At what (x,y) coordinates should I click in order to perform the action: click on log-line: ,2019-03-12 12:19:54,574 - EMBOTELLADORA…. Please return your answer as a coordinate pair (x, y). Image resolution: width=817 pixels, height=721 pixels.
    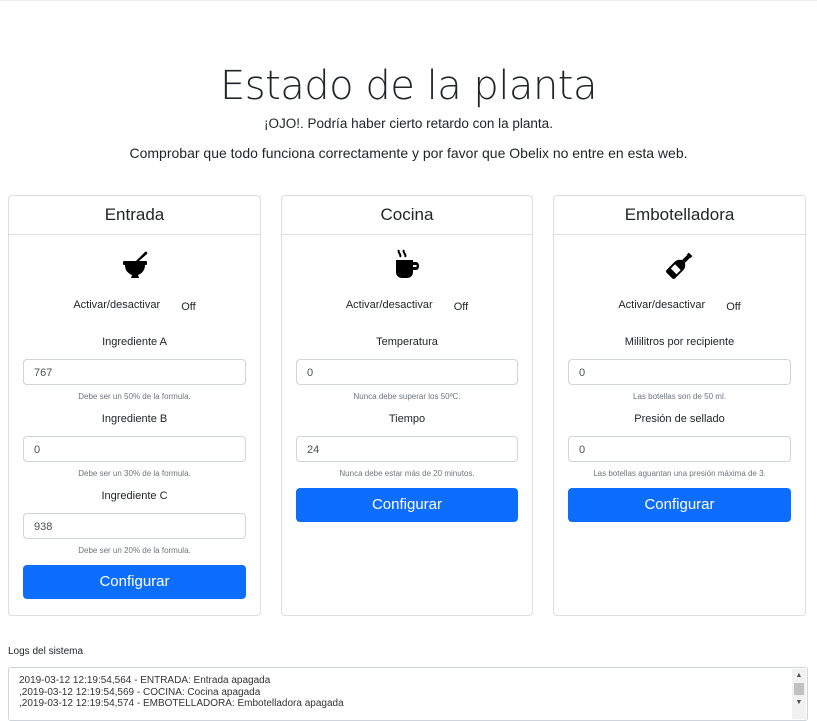
    Looking at the image, I should click on (181, 703).